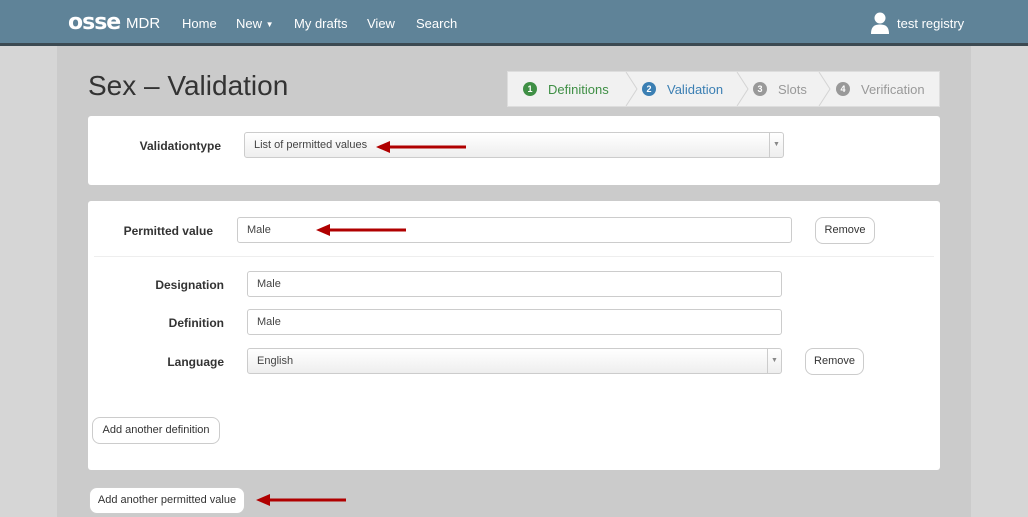 The height and width of the screenshot is (517, 1028). Describe the element at coordinates (167, 500) in the screenshot. I see `add-another-permitted-value-button: Add another permitted value` at that location.